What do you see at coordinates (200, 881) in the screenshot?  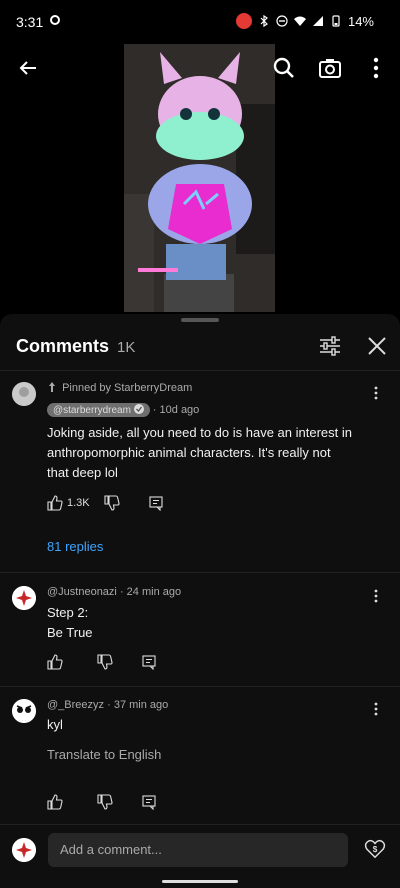 I see `home-indicator` at bounding box center [200, 881].